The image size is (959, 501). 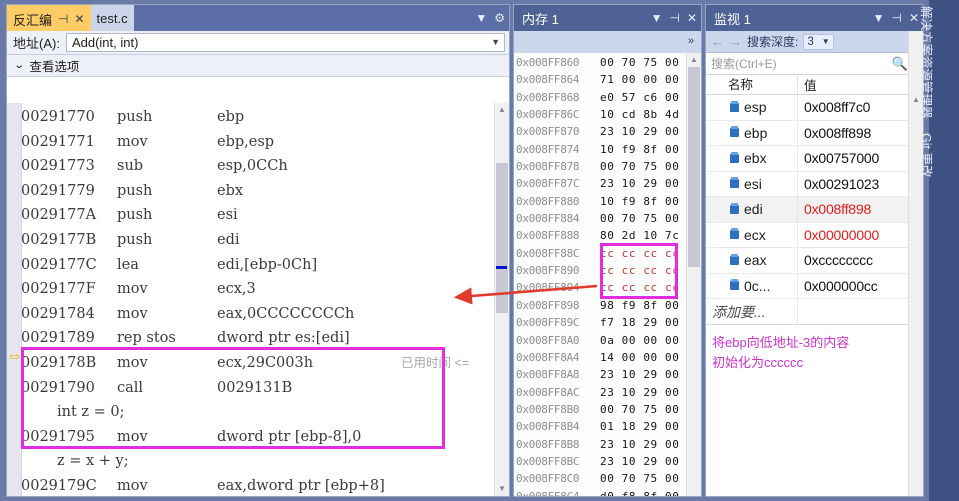 I want to click on memory-row: 0x008FF88C cc cc cc cc, so click(x=601, y=253).